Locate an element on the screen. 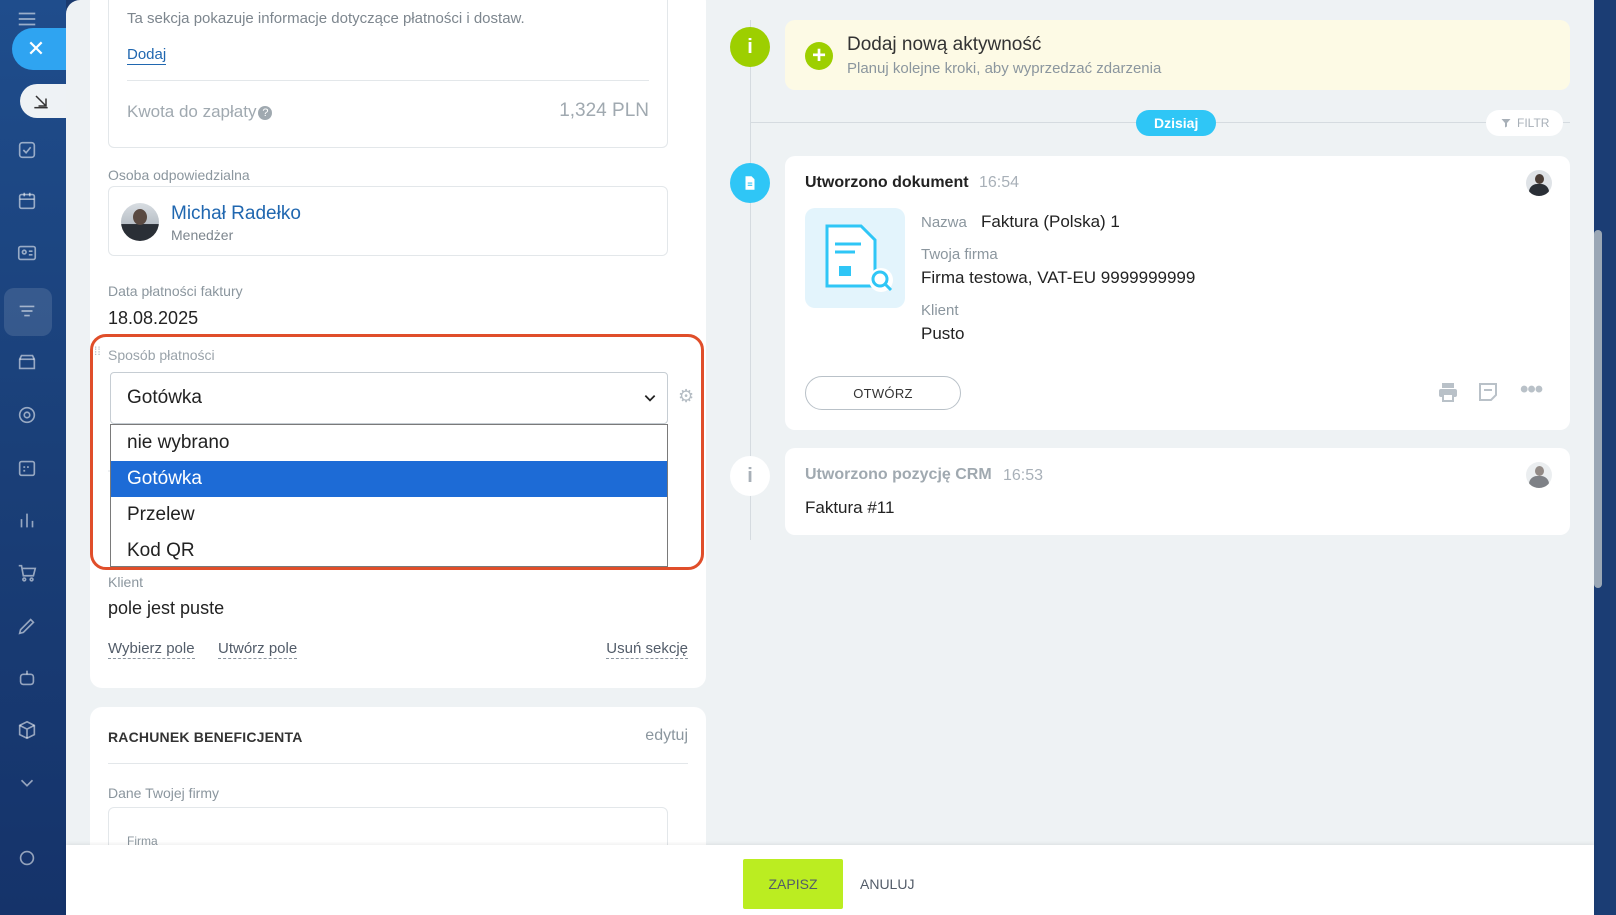  settings-icon is located at coordinates (27, 858).